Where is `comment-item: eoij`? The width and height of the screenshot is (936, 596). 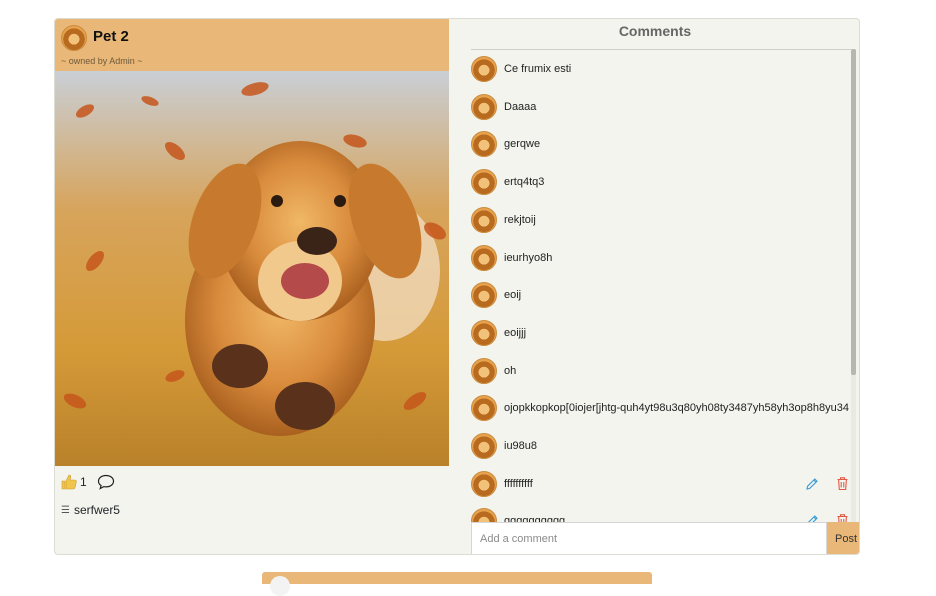
comment-item: eoij is located at coordinates (662, 296).